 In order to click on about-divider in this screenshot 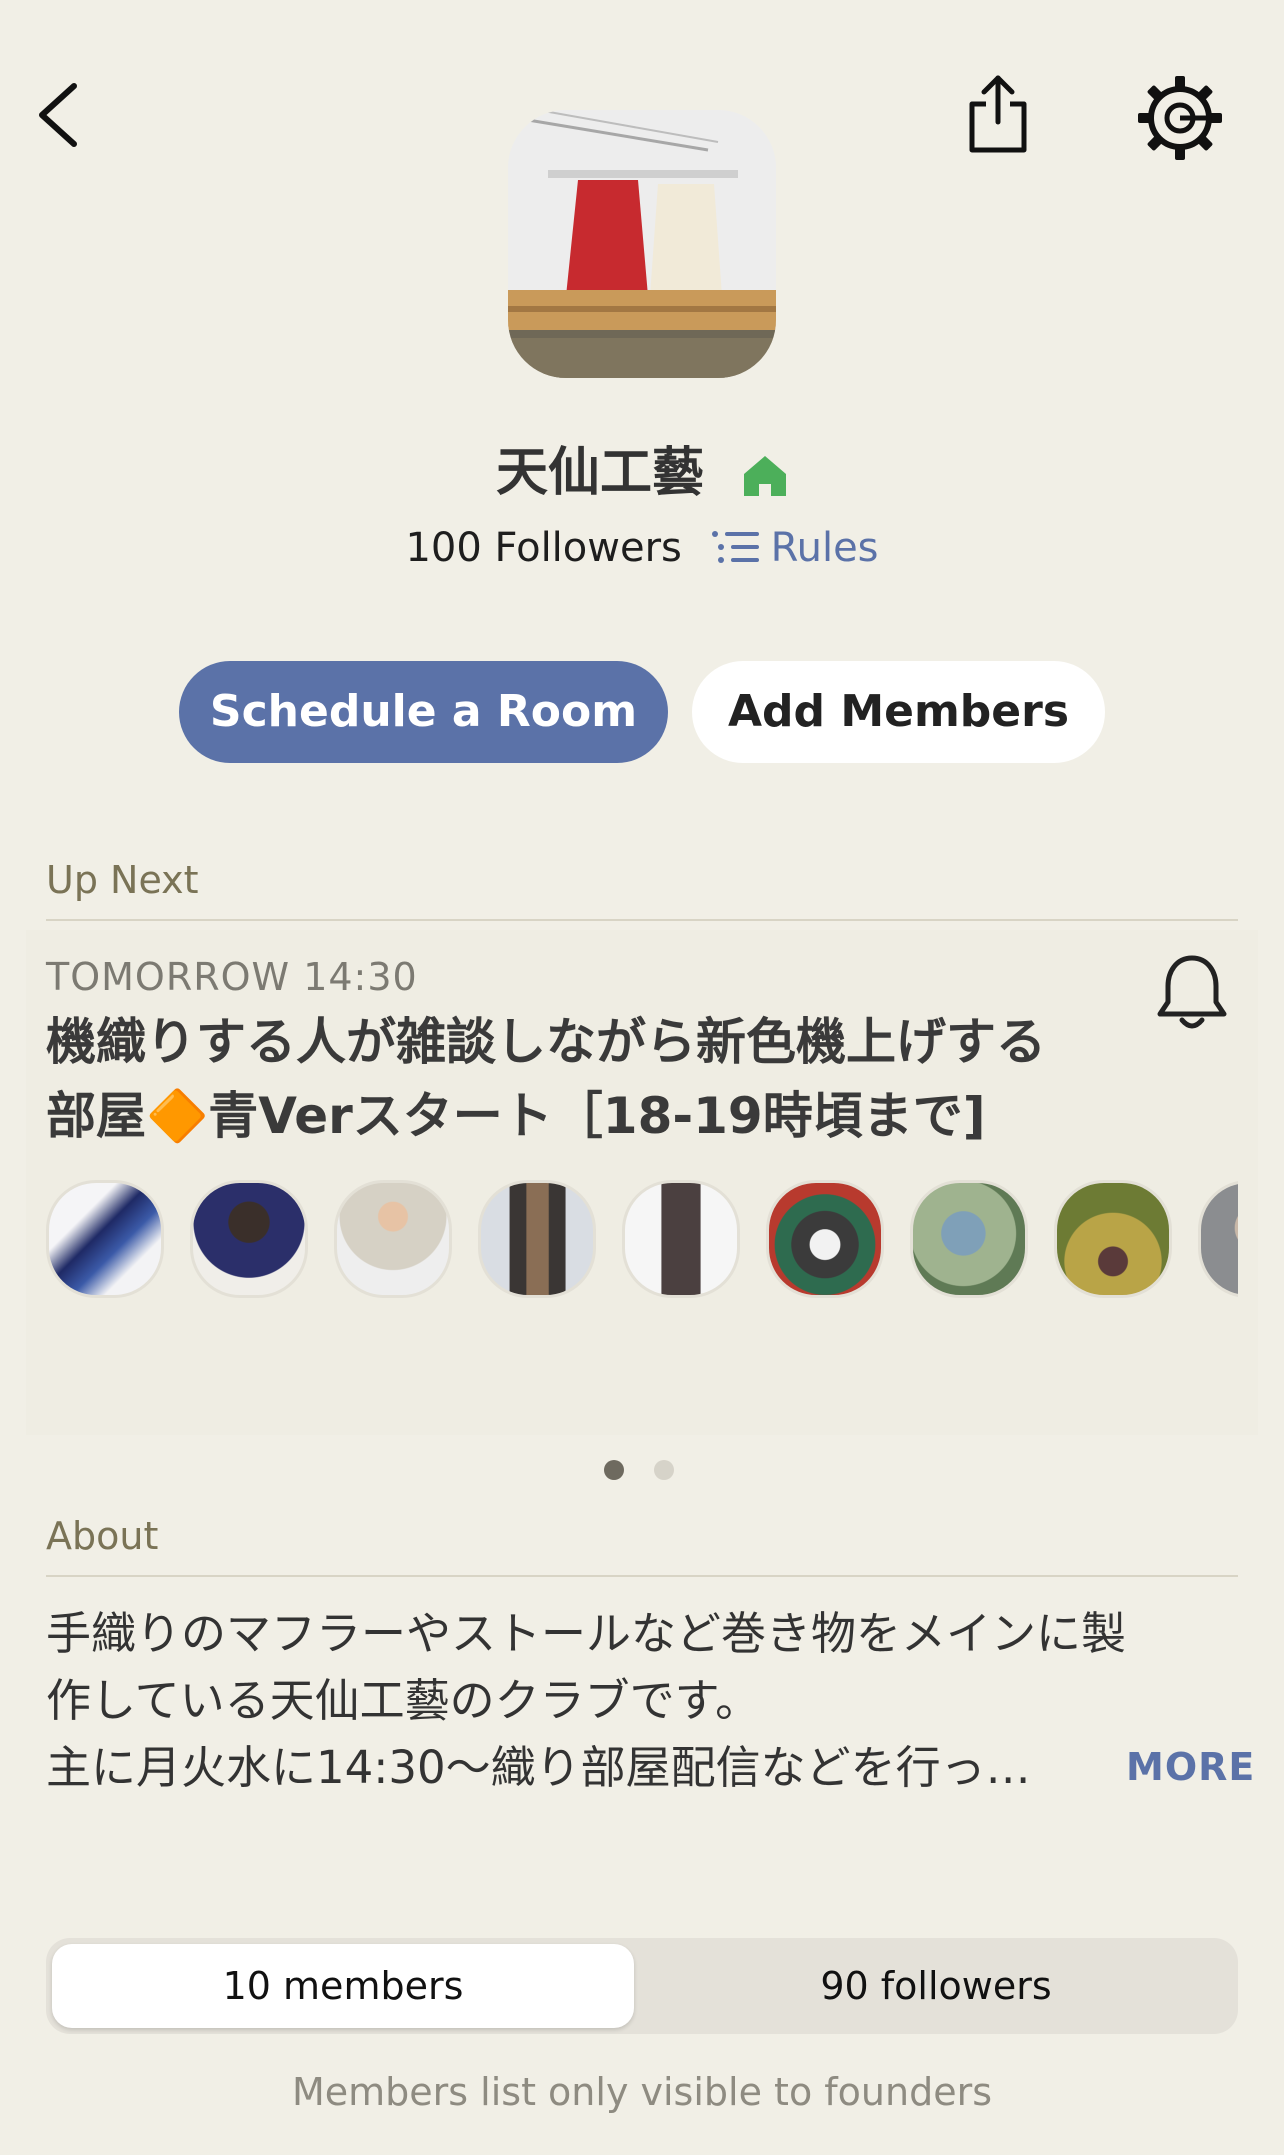, I will do `click(642, 1576)`.